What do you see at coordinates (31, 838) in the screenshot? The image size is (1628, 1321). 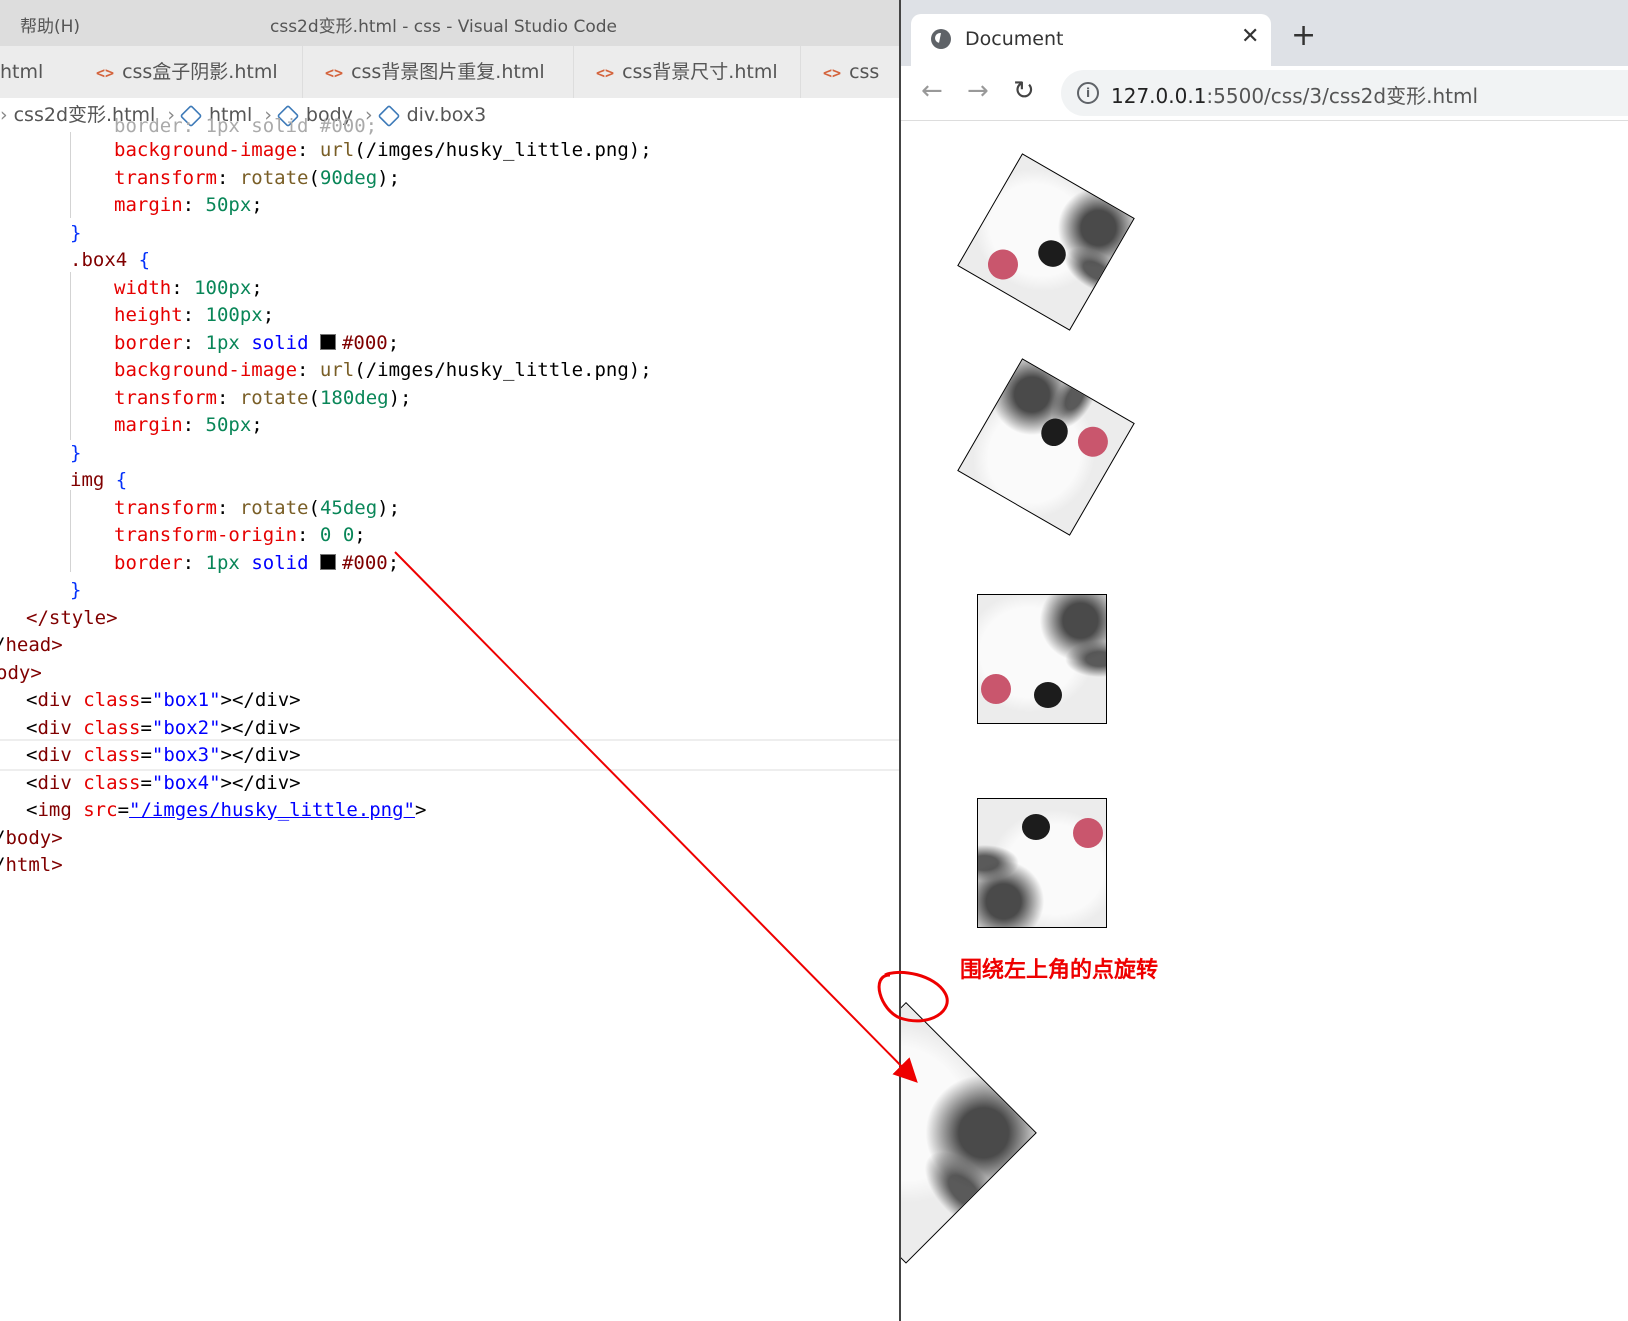 I see `code-line: /body>` at bounding box center [31, 838].